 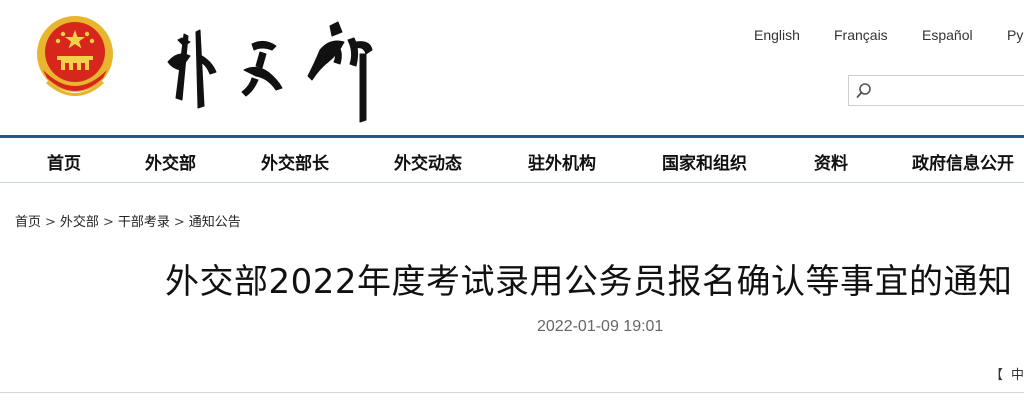 What do you see at coordinates (295, 161) in the screenshot?
I see `nav-item-minister: 外交部长` at bounding box center [295, 161].